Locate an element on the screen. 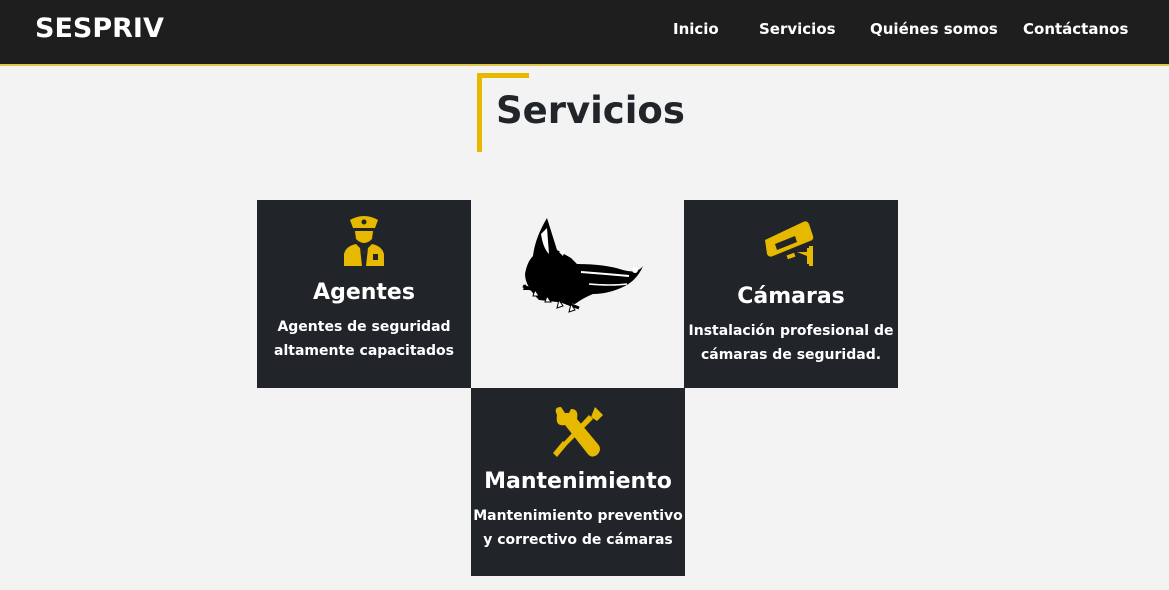  security-guard-icon is located at coordinates (364, 241).